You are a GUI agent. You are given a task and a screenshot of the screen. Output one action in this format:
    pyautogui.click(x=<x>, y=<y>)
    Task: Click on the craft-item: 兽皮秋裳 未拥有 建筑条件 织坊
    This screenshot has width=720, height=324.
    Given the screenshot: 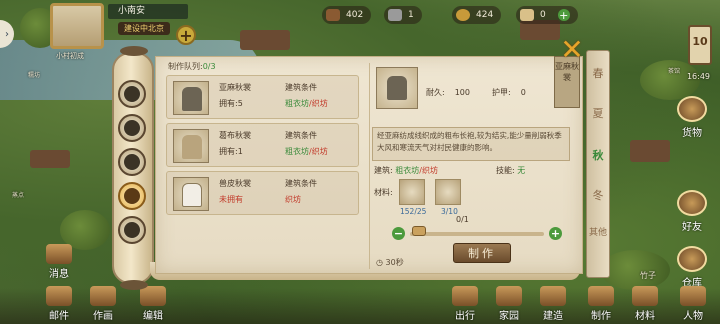 What is the action you would take?
    pyautogui.click(x=262, y=193)
    